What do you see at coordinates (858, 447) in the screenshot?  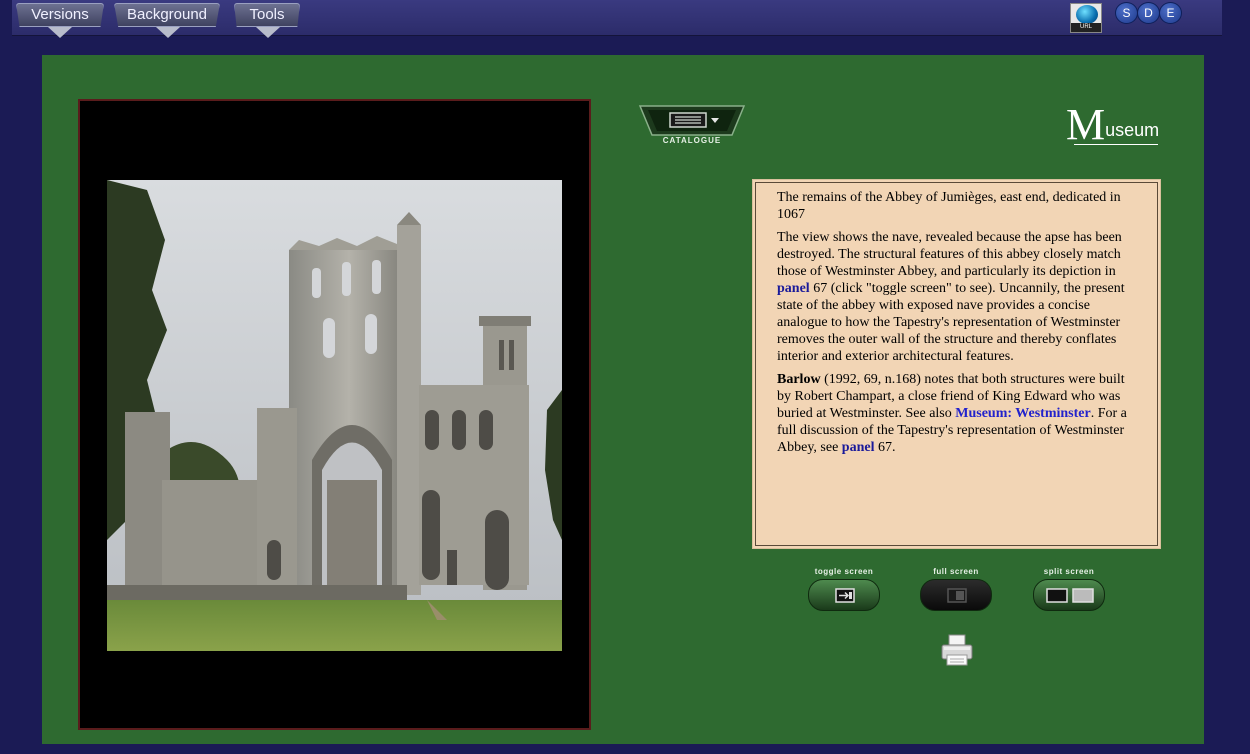 I see `panel-link-2: panel` at bounding box center [858, 447].